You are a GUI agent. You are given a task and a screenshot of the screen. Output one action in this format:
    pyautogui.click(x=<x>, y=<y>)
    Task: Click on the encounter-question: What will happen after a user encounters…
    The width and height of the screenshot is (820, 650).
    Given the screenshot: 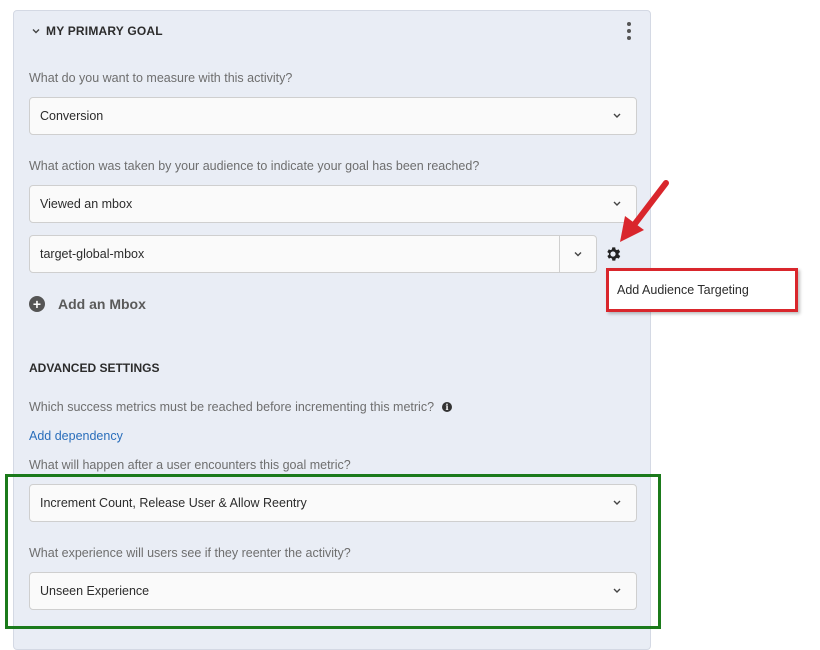 What is the action you would take?
    pyautogui.click(x=190, y=465)
    